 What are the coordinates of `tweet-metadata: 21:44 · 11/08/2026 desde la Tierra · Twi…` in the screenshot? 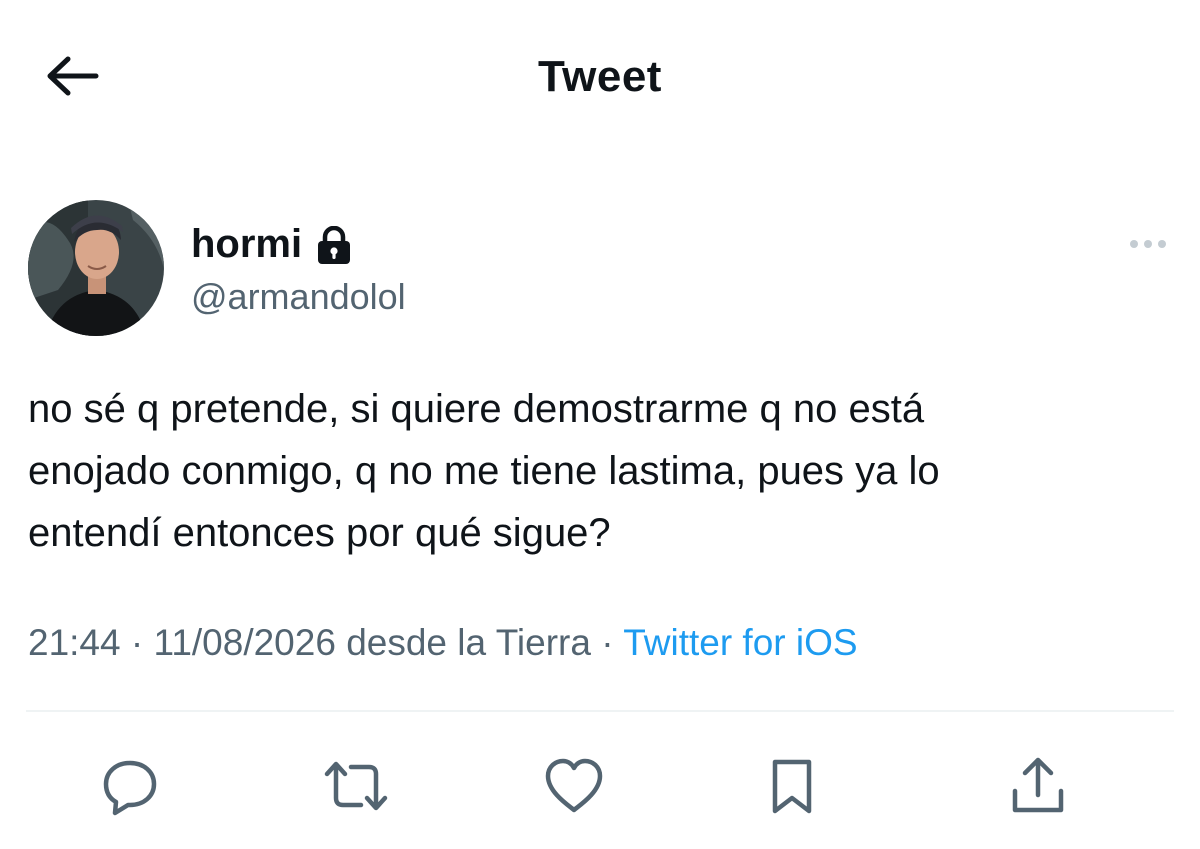 It's located at (443, 643).